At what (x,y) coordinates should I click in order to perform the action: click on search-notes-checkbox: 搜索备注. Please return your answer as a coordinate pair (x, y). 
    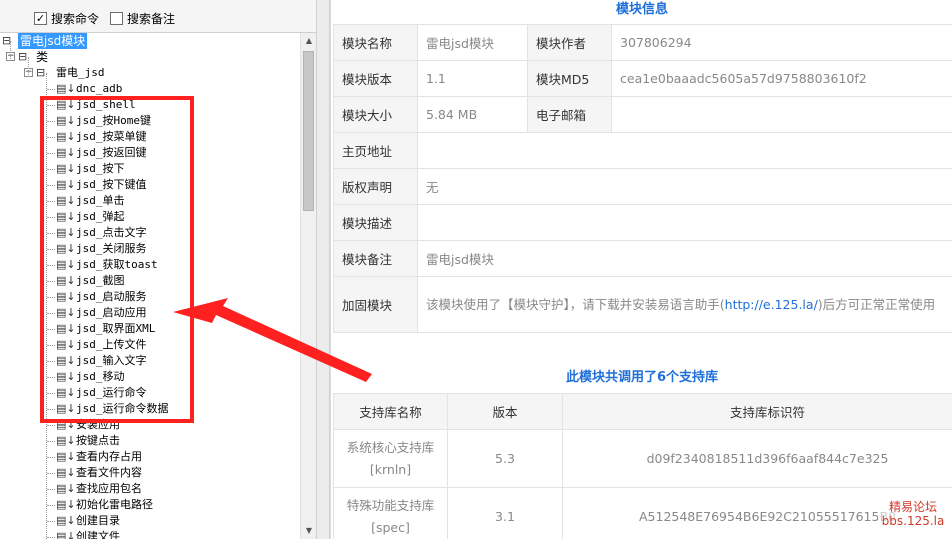
    Looking at the image, I should click on (142, 18).